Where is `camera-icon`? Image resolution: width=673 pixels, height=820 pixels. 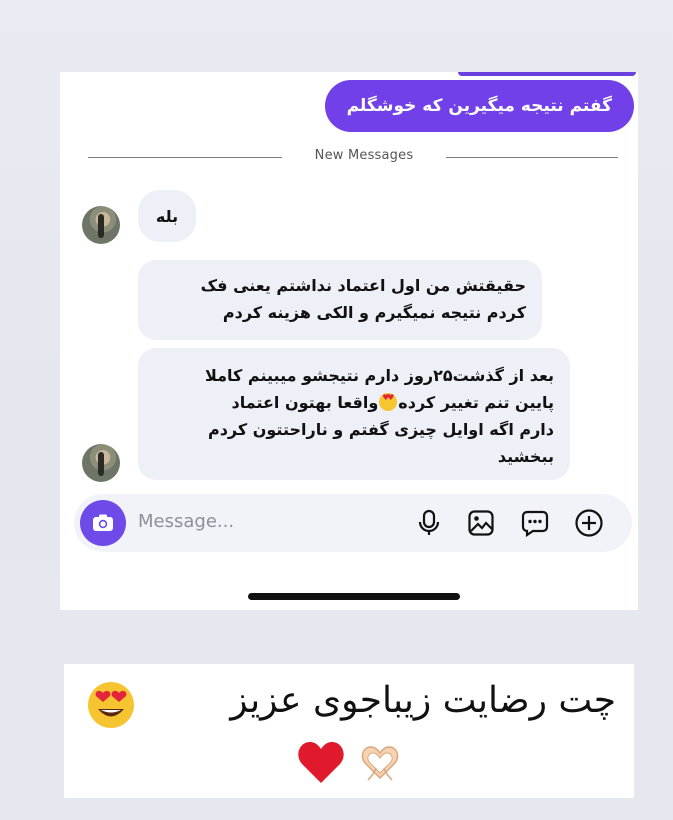
camera-icon is located at coordinates (103, 522).